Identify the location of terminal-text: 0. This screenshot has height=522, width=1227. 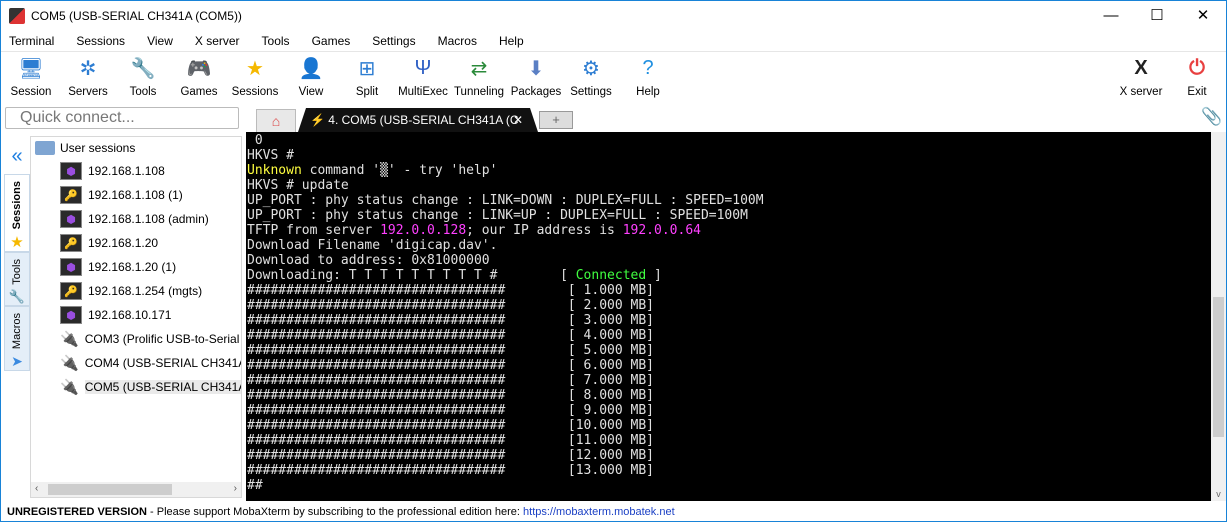
(255, 140).